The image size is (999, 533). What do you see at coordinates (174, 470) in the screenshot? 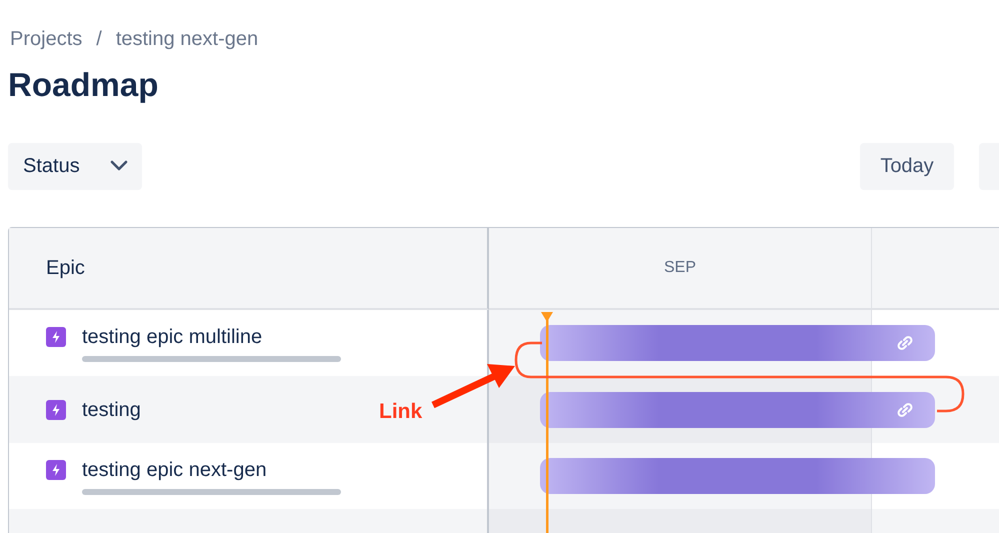
I see `epic-name: testing epic next-gen` at bounding box center [174, 470].